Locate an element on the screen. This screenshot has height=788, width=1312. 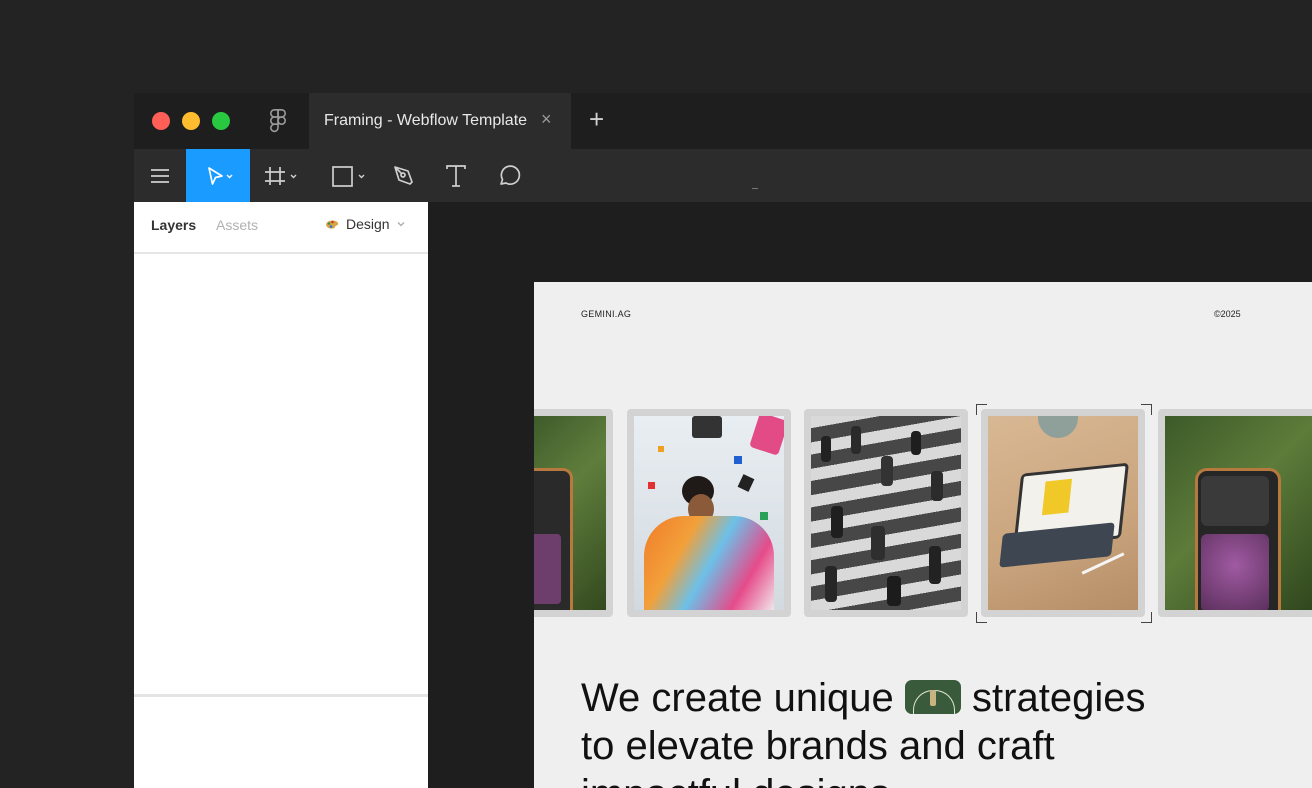
move-tool-icon is located at coordinates (220, 175).